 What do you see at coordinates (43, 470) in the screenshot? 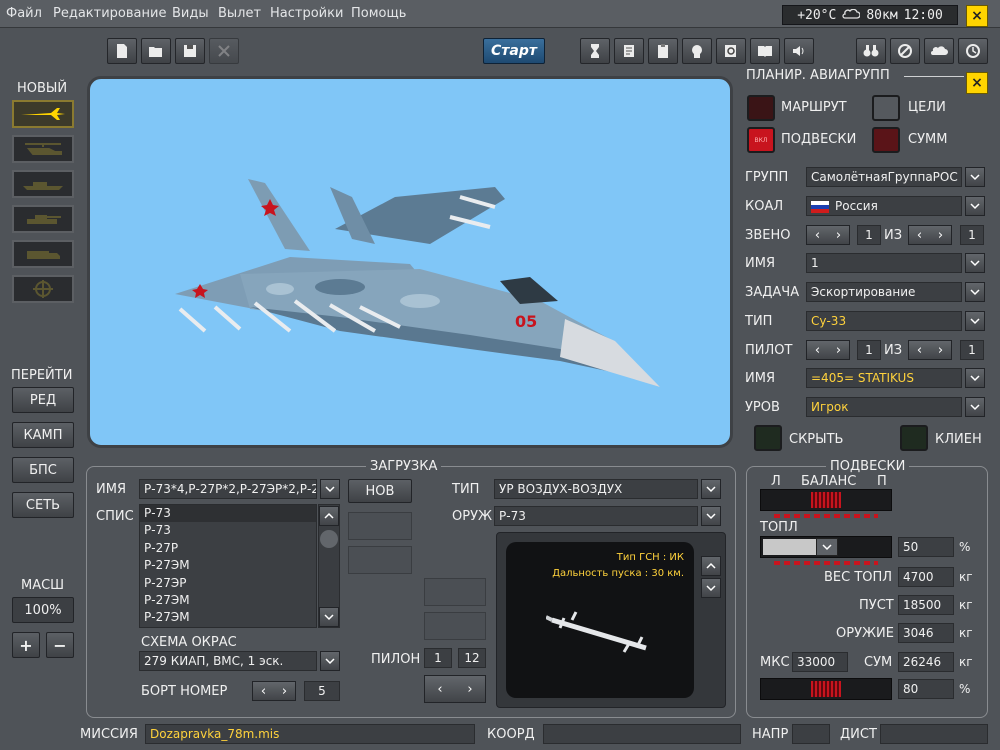
I see `goto-bps-button: БПС` at bounding box center [43, 470].